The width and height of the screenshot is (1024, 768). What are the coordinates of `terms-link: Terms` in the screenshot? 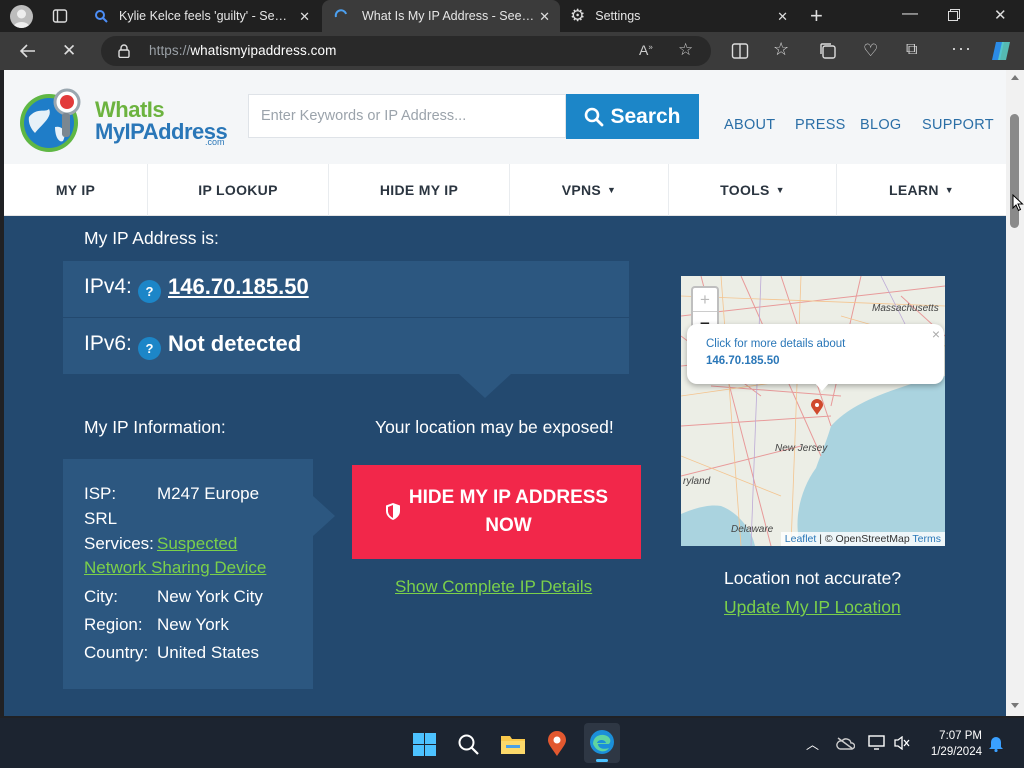 It's located at (926, 539).